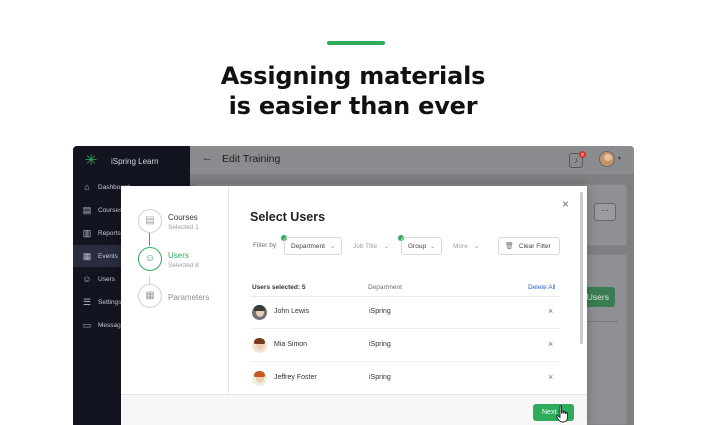 The image size is (706, 425). I want to click on brand-name: iSpring Learn, so click(135, 161).